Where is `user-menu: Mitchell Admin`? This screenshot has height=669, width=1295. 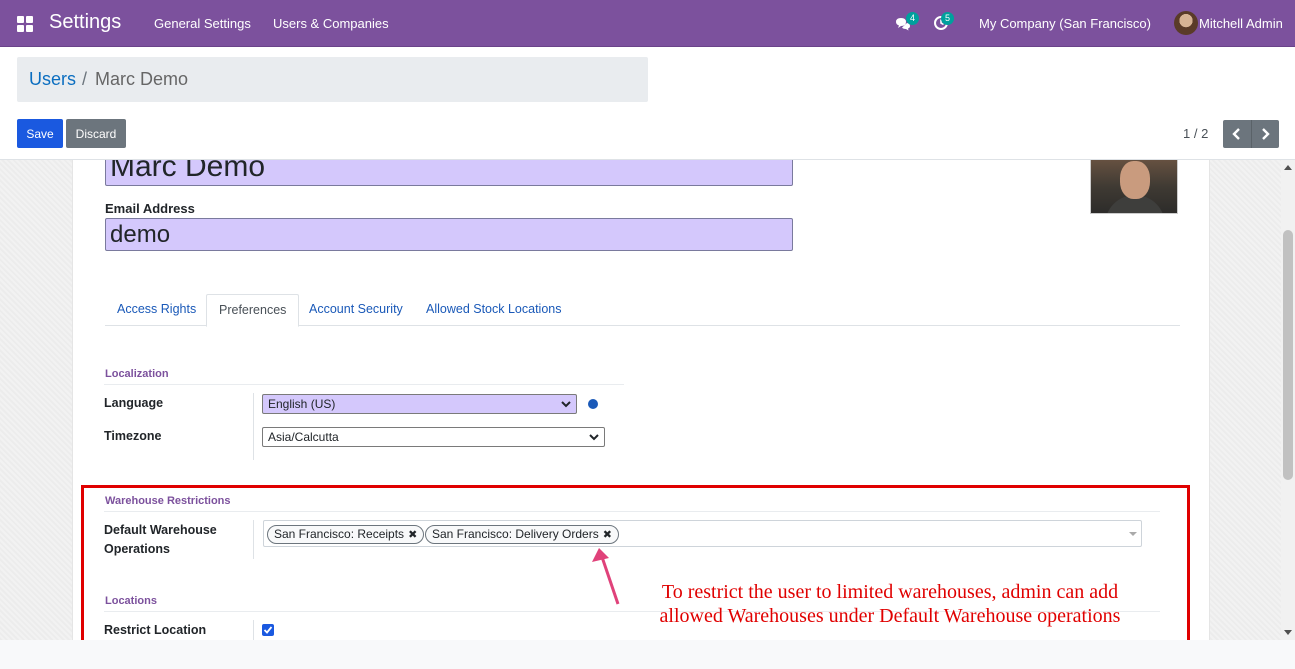 user-menu: Mitchell Admin is located at coordinates (1241, 23).